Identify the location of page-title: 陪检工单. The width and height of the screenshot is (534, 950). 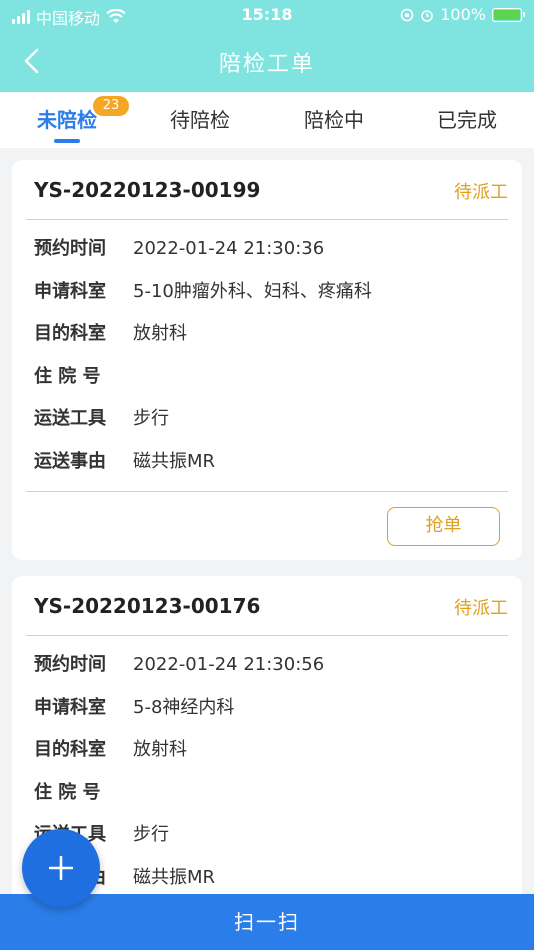
(266, 64).